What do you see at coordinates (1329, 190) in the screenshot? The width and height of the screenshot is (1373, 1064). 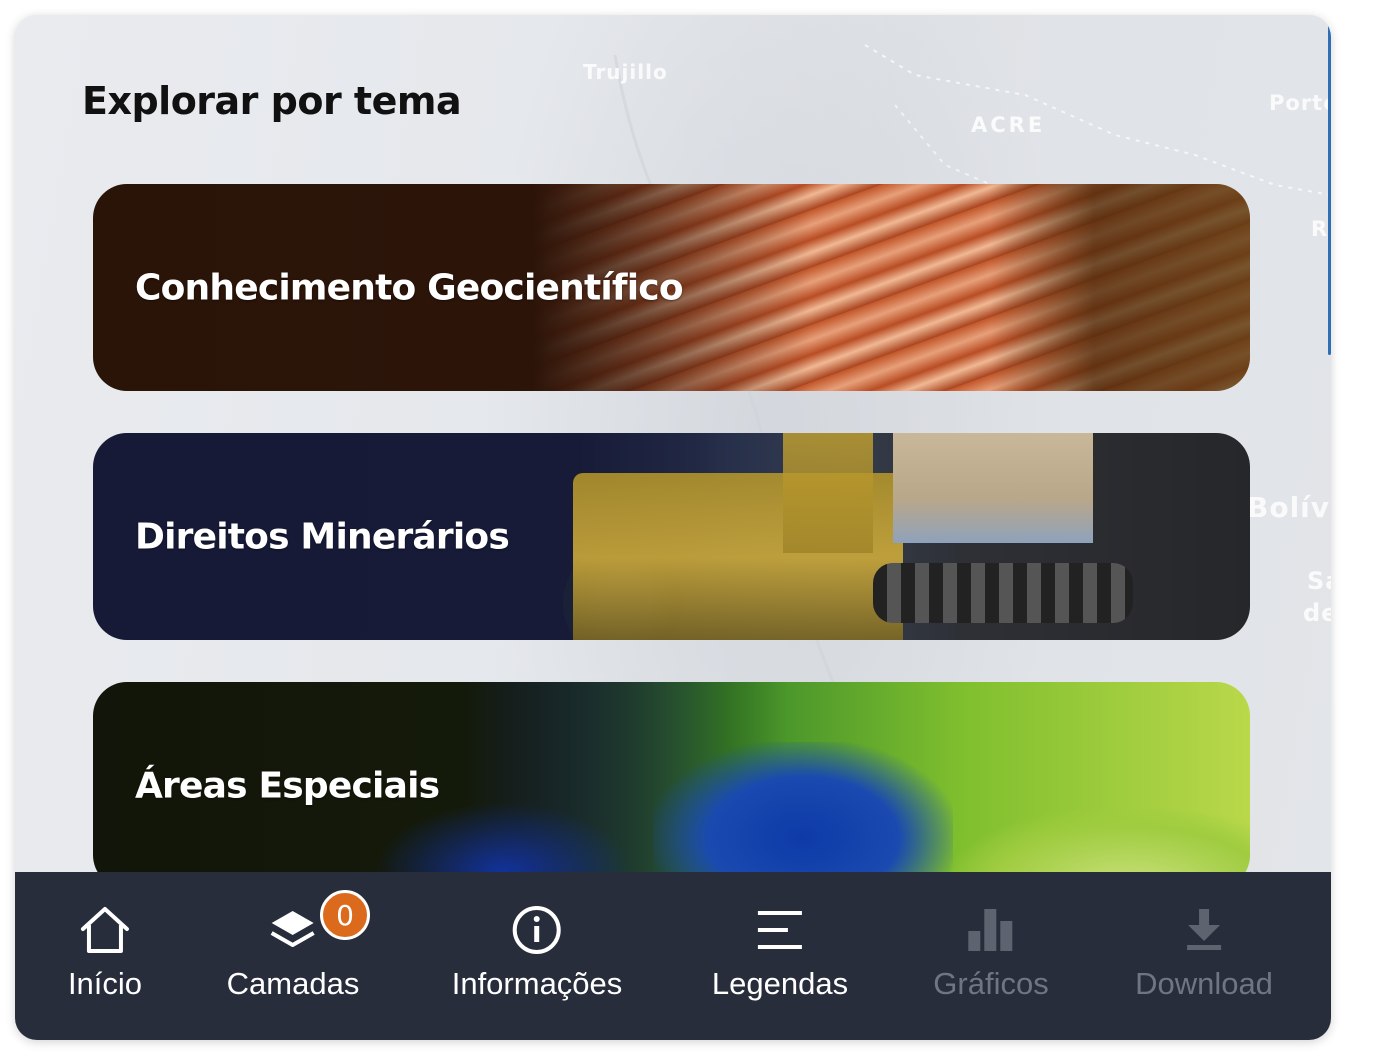 I see `scrollbar` at bounding box center [1329, 190].